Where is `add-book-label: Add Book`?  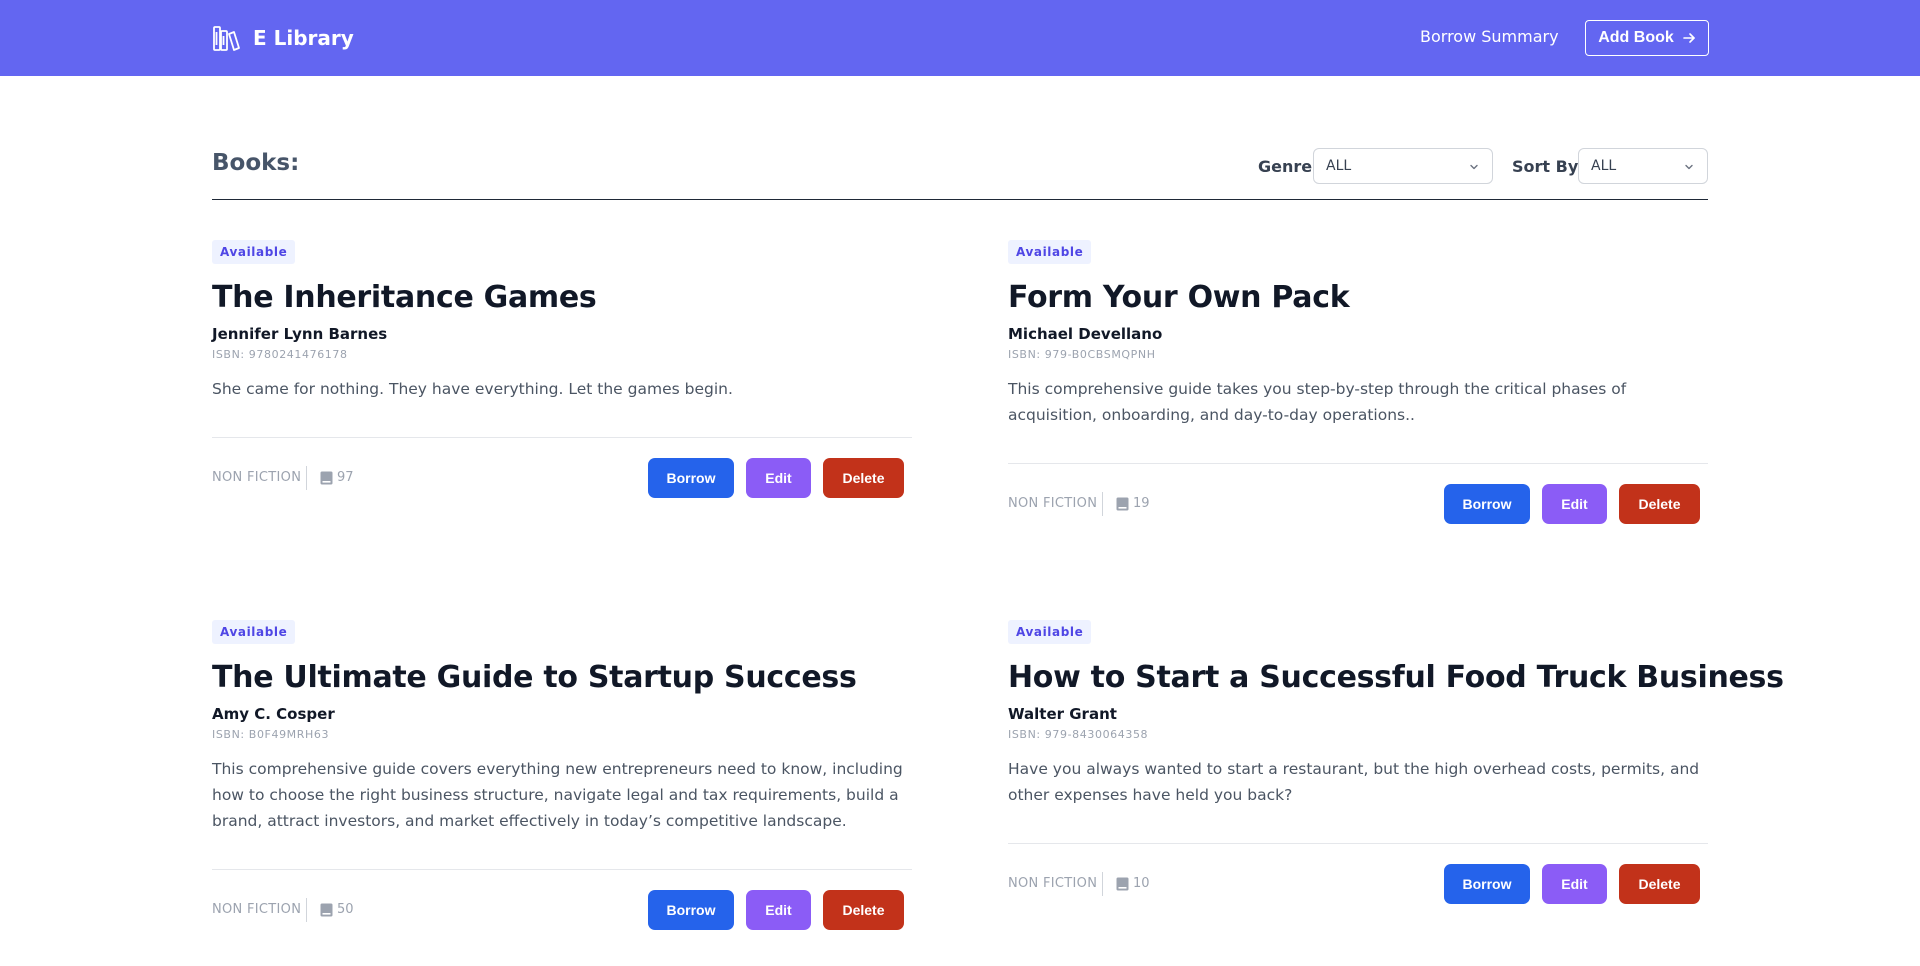
add-book-label: Add Book is located at coordinates (1636, 37).